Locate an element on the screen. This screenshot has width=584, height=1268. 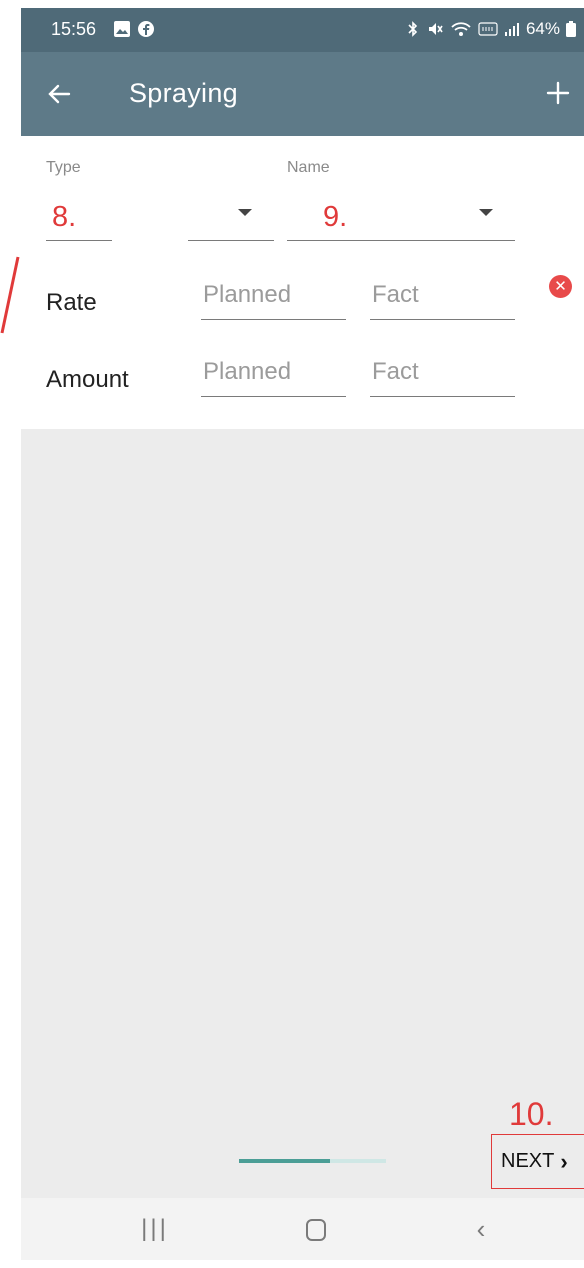
name-annotation: 9. is located at coordinates (335, 217).